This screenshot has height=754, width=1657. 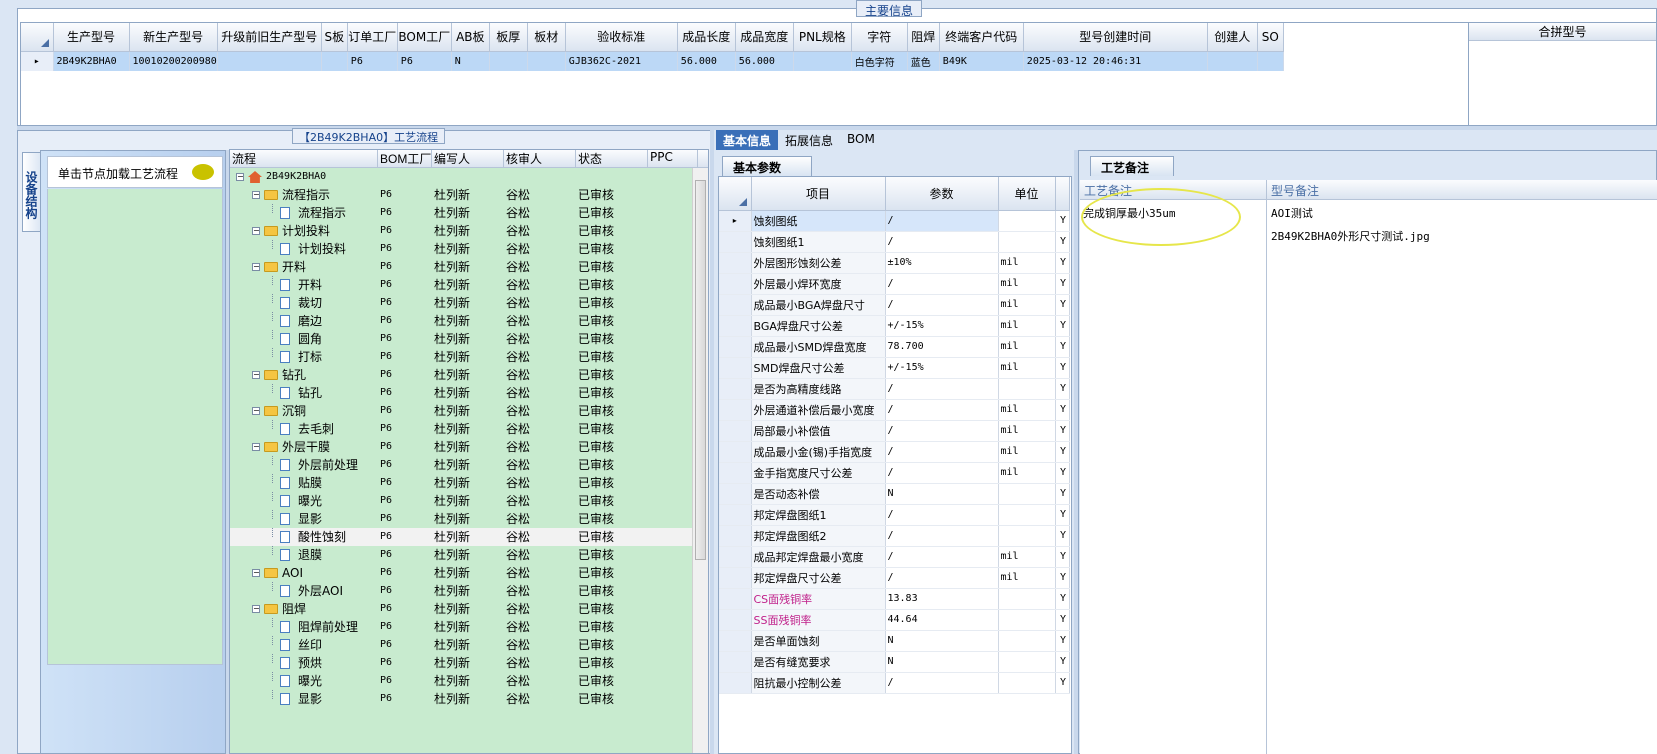 What do you see at coordinates (469, 249) in the screenshot?
I see `tree-row: 计划投料 P6 杜列新 谷松 已审核` at bounding box center [469, 249].